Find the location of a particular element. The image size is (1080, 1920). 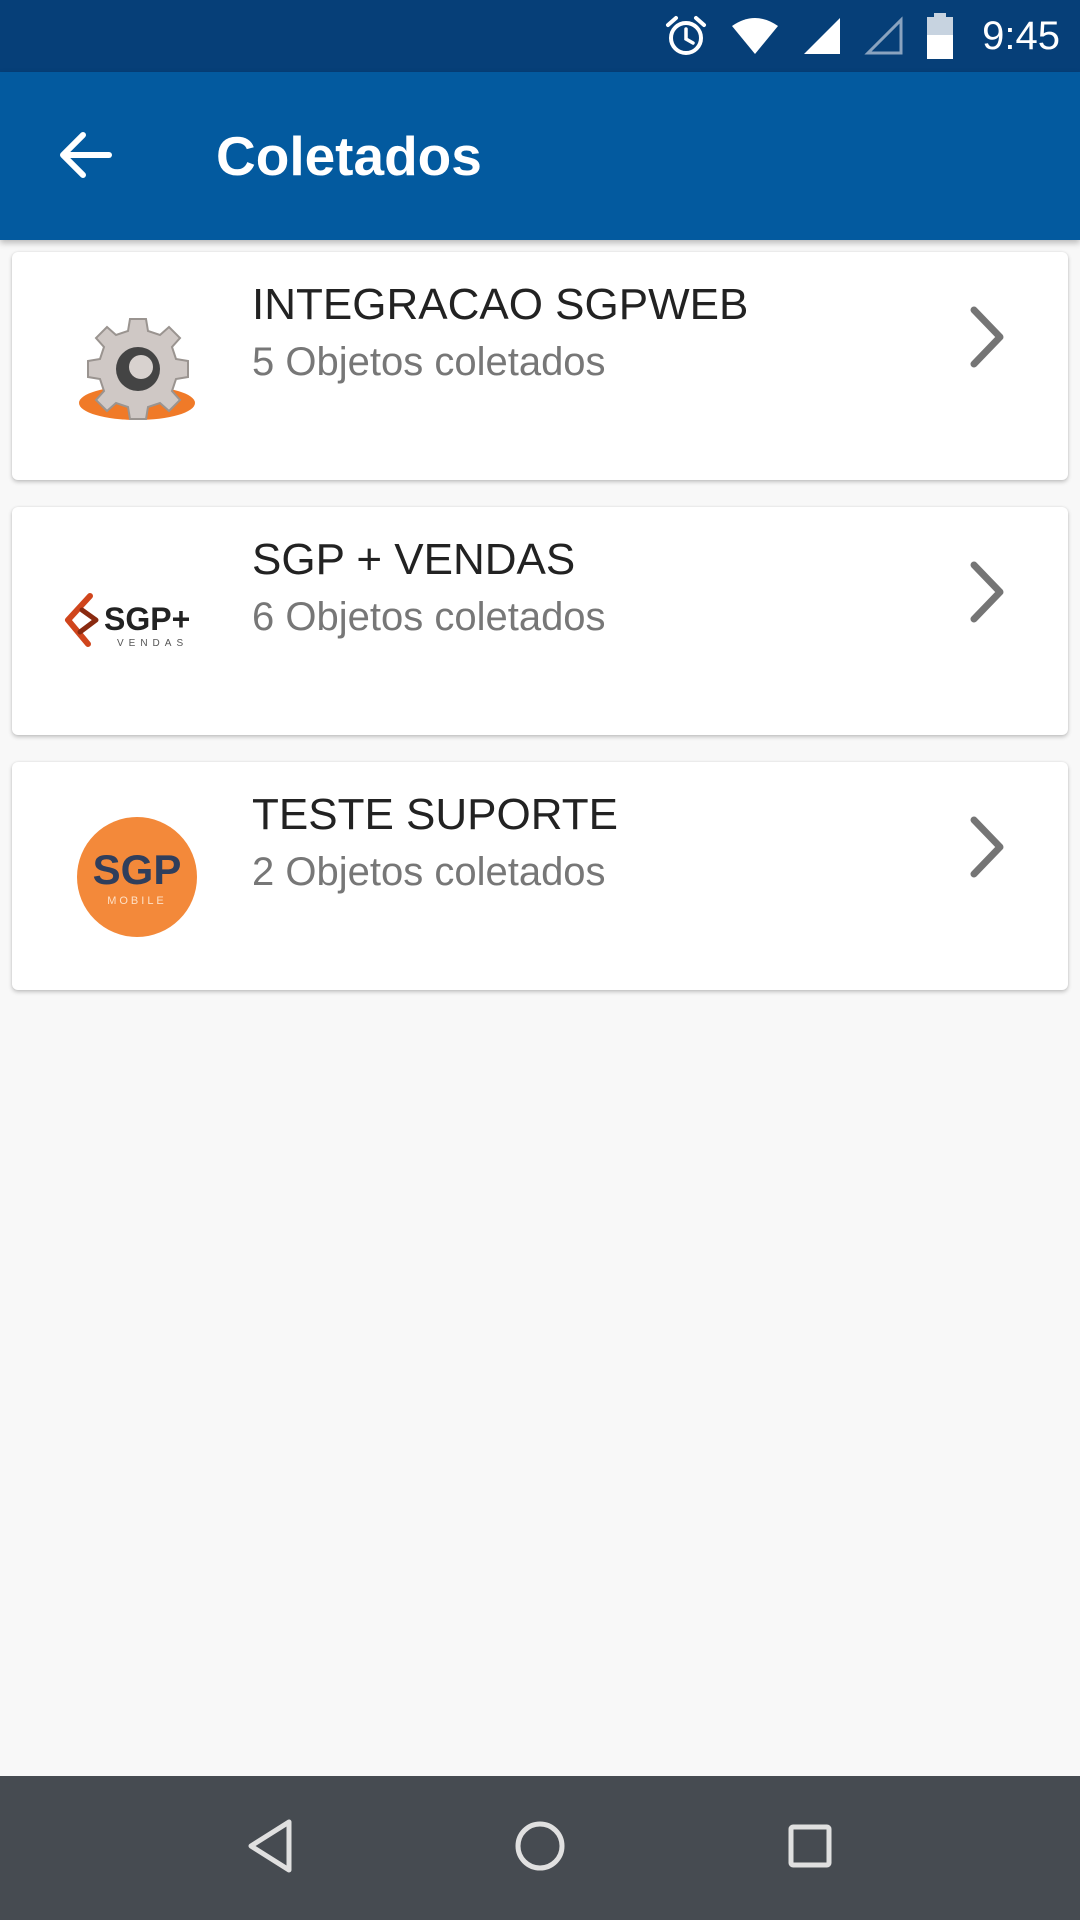

sgp-vendas-logo-subtext: VENDAS is located at coordinates (152, 643).